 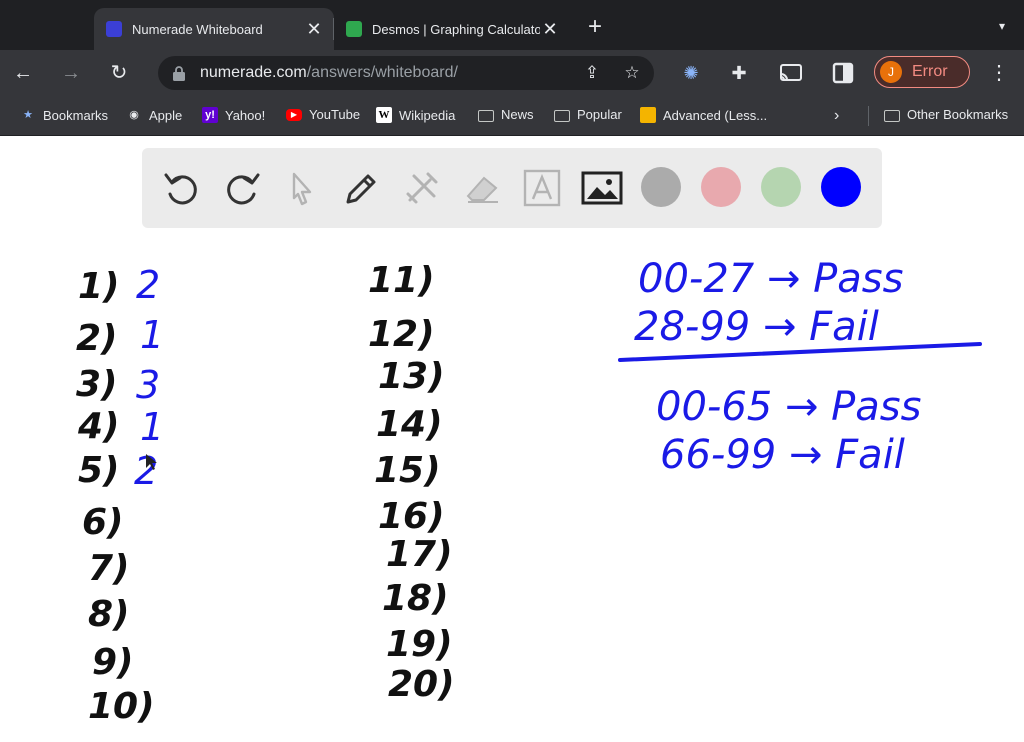 What do you see at coordinates (210, 115) in the screenshot?
I see `yahoo-icon: y!` at bounding box center [210, 115].